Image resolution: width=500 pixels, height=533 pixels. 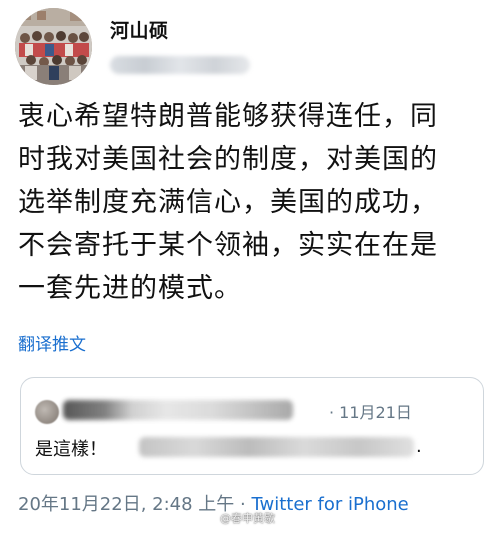 What do you see at coordinates (247, 518) in the screenshot?
I see `image-watermark: @春申黄歇` at bounding box center [247, 518].